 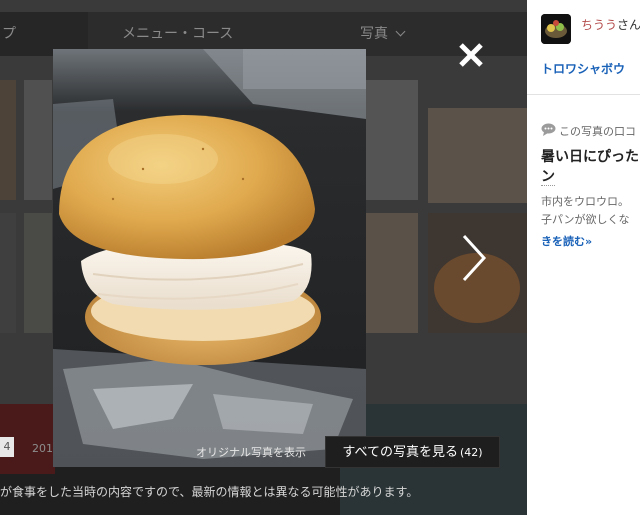 I want to click on review-excerpt: 市内をウロウロ。 子パンが欲しくな, so click(x=590, y=211).